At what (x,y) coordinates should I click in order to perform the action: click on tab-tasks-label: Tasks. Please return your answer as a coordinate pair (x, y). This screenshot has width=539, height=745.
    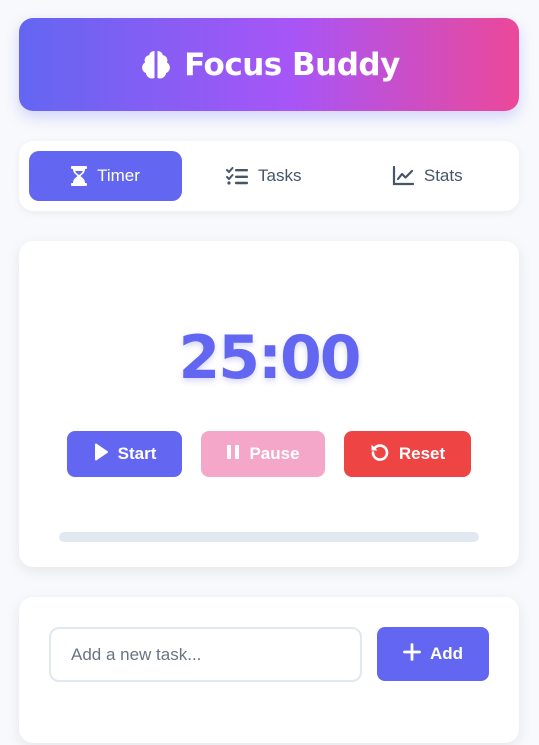
    Looking at the image, I should click on (280, 175).